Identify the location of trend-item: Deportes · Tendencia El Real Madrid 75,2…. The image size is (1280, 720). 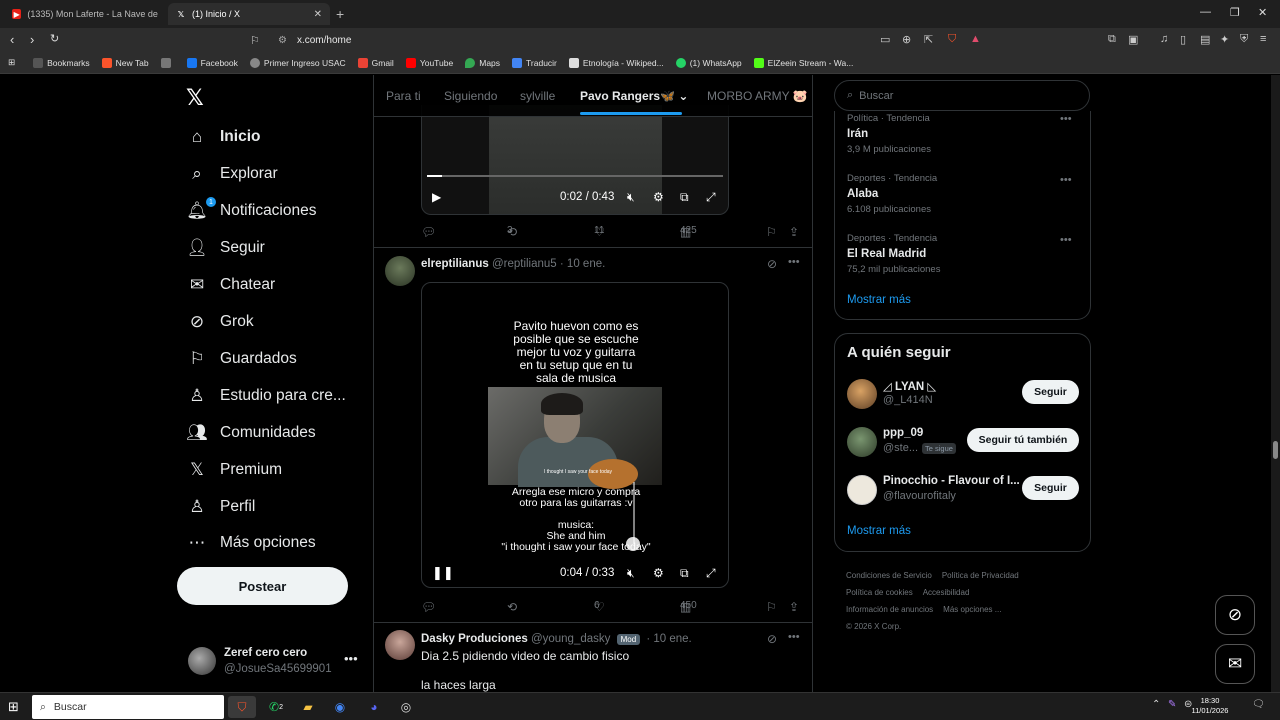
(893, 254).